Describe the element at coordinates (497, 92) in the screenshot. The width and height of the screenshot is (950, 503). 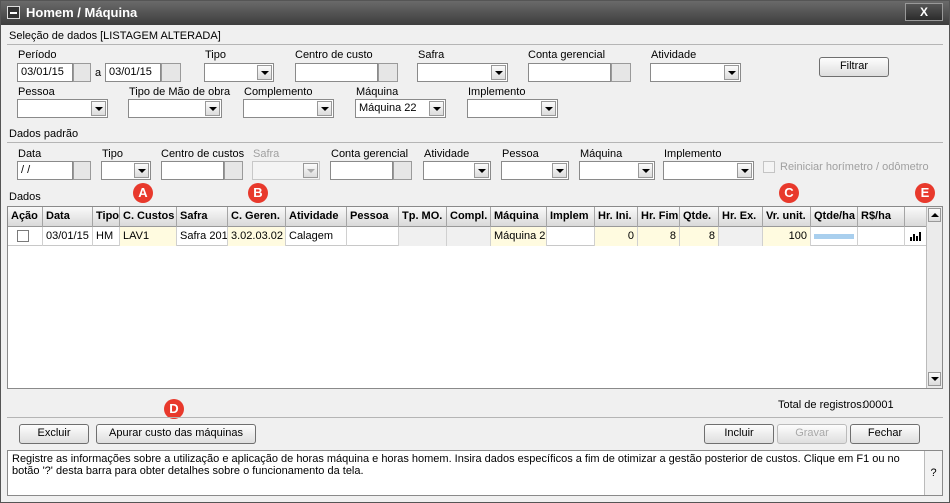
I see `implemento-label: Implemento` at that location.